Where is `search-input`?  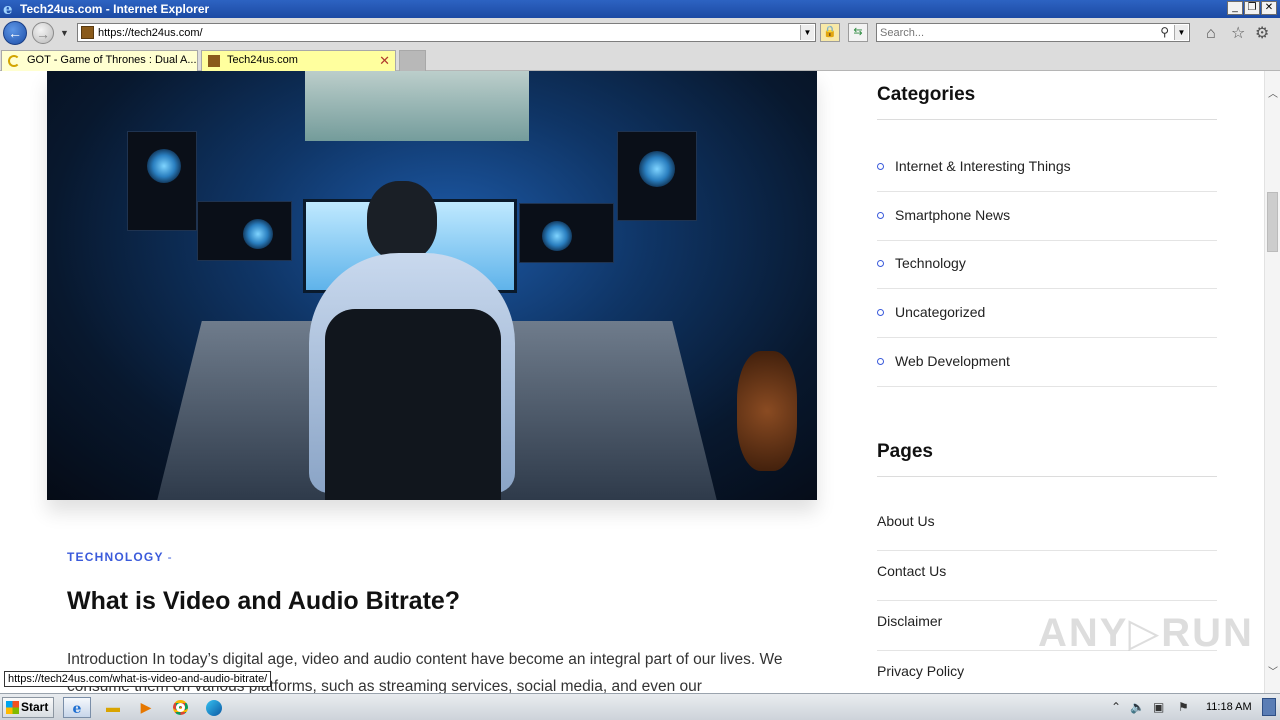 search-input is located at coordinates (1015, 32).